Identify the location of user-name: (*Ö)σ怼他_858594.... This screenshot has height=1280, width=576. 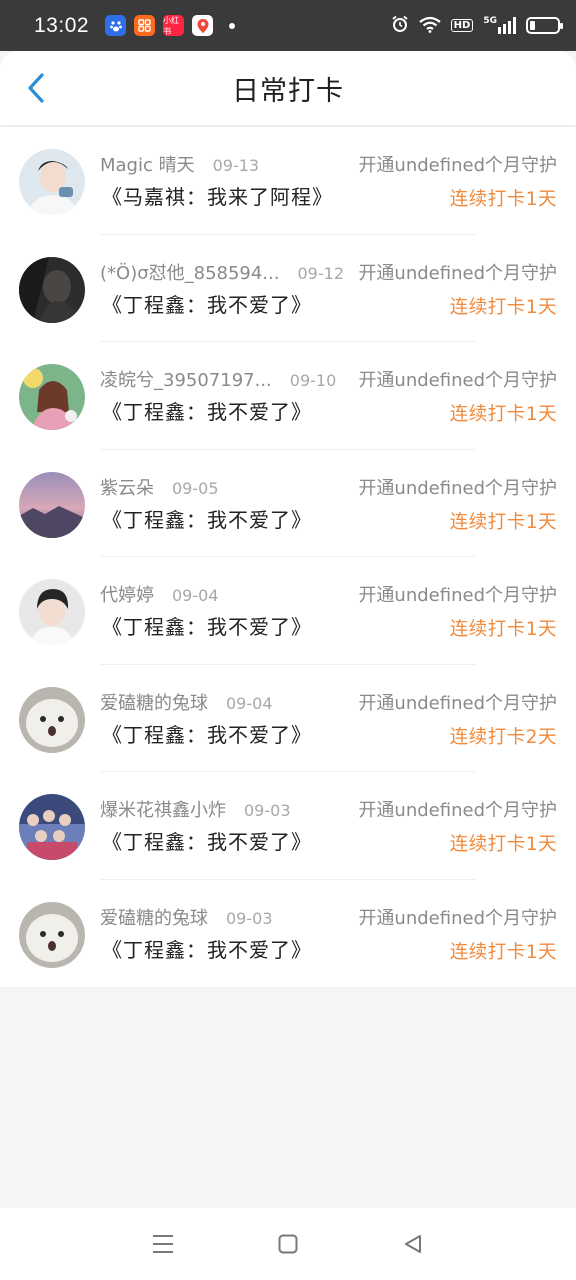
(190, 272).